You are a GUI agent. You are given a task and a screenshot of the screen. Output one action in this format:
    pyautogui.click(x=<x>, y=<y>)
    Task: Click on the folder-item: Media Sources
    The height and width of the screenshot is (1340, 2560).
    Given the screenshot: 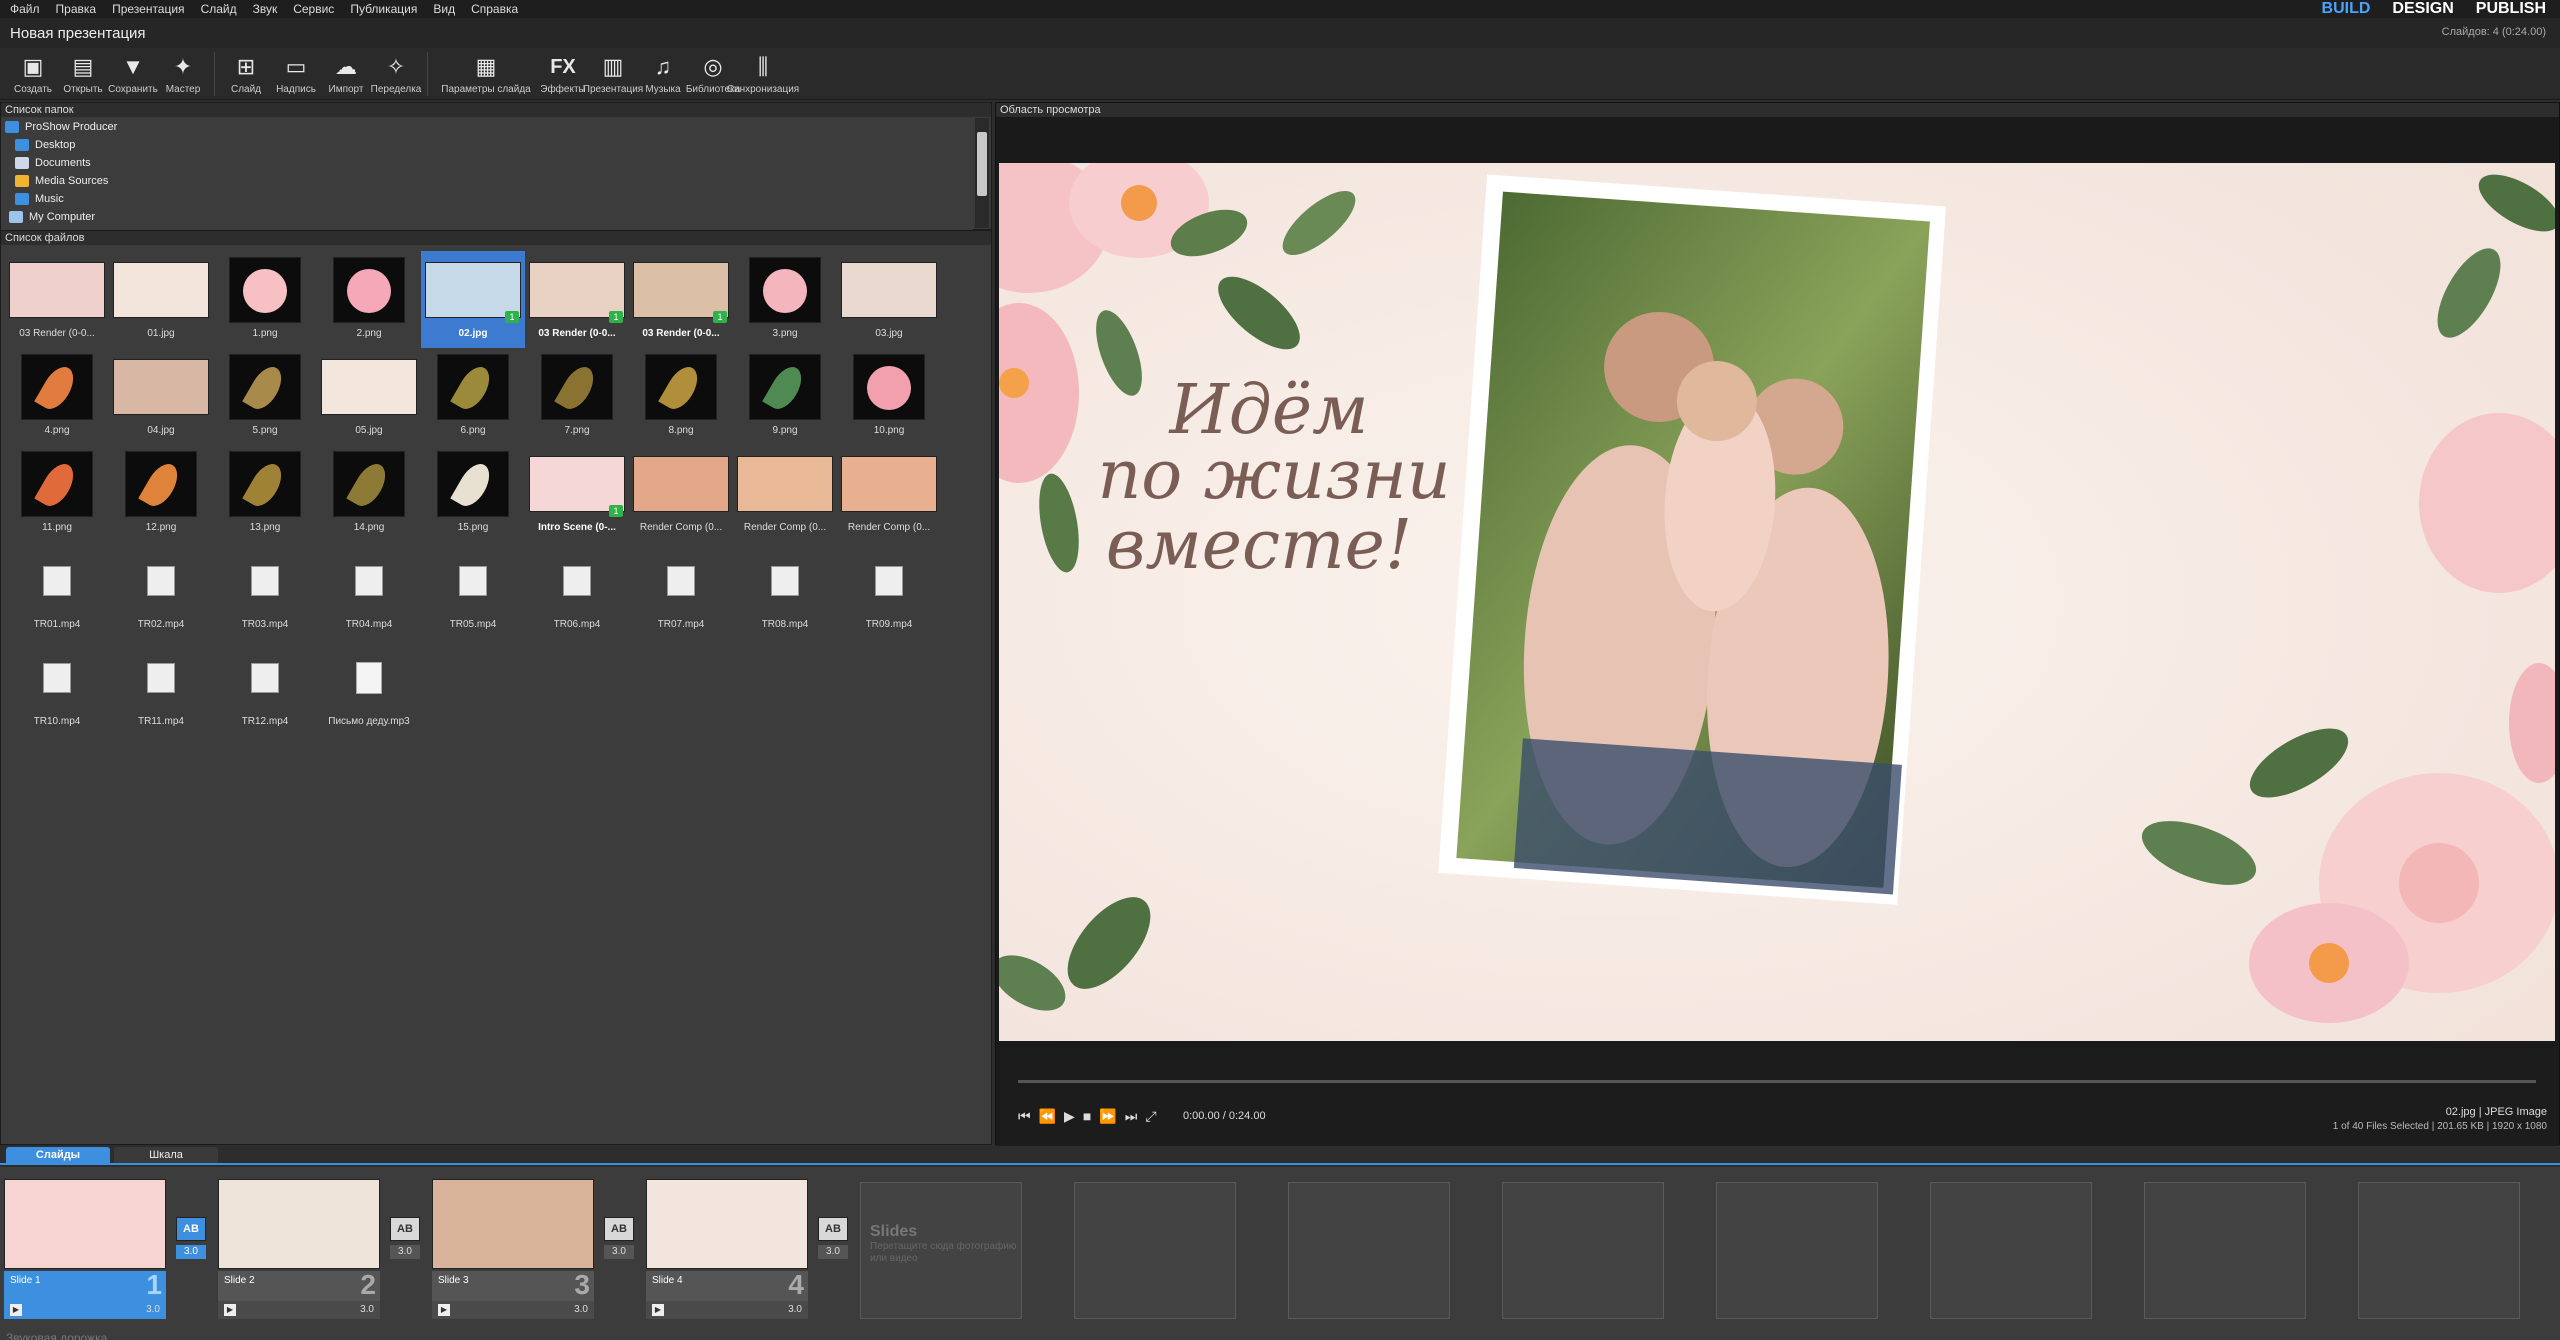 What is the action you would take?
    pyautogui.click(x=487, y=181)
    